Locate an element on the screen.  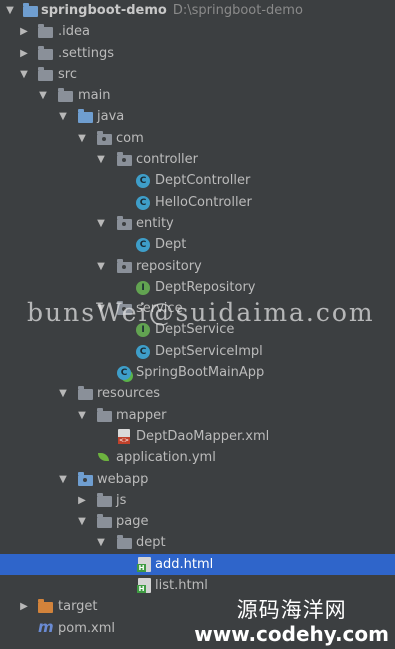
tree-node-mapper: ▼ mapper is located at coordinates (197, 415).